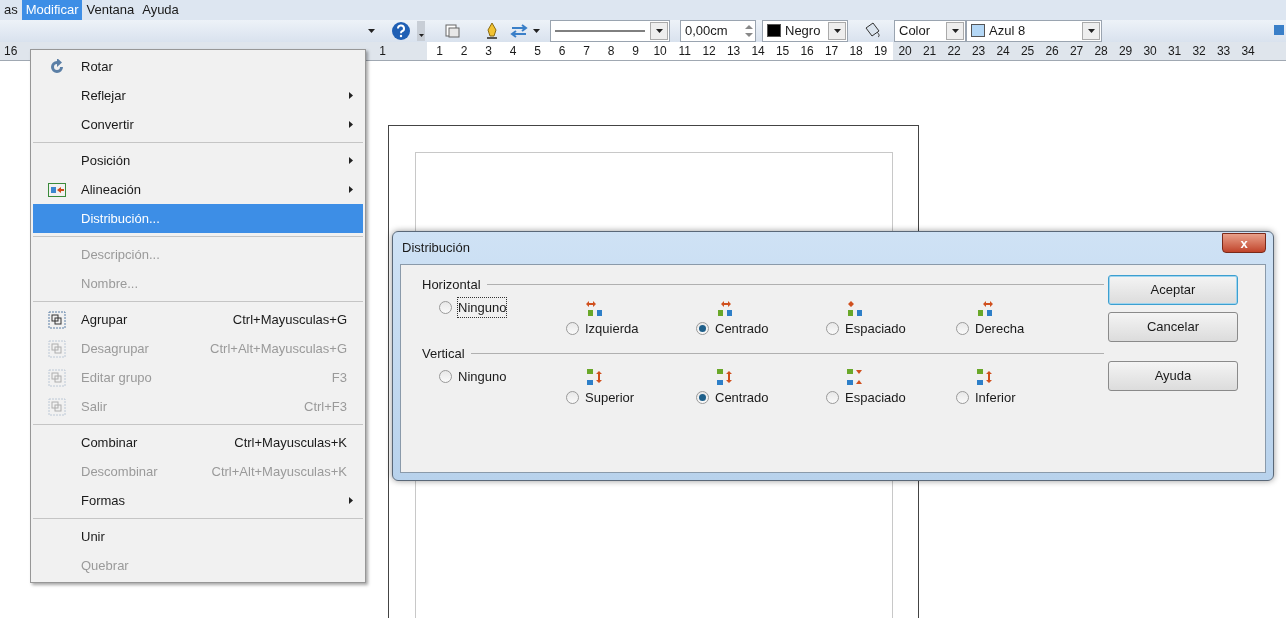 This screenshot has width=1286, height=618. I want to click on menu-item-label: Quebrar, so click(105, 565).